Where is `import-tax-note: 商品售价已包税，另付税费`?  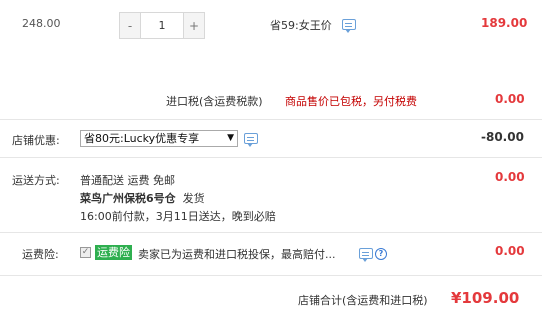
import-tax-note: 商品售价已包税，另付税费 is located at coordinates (351, 101).